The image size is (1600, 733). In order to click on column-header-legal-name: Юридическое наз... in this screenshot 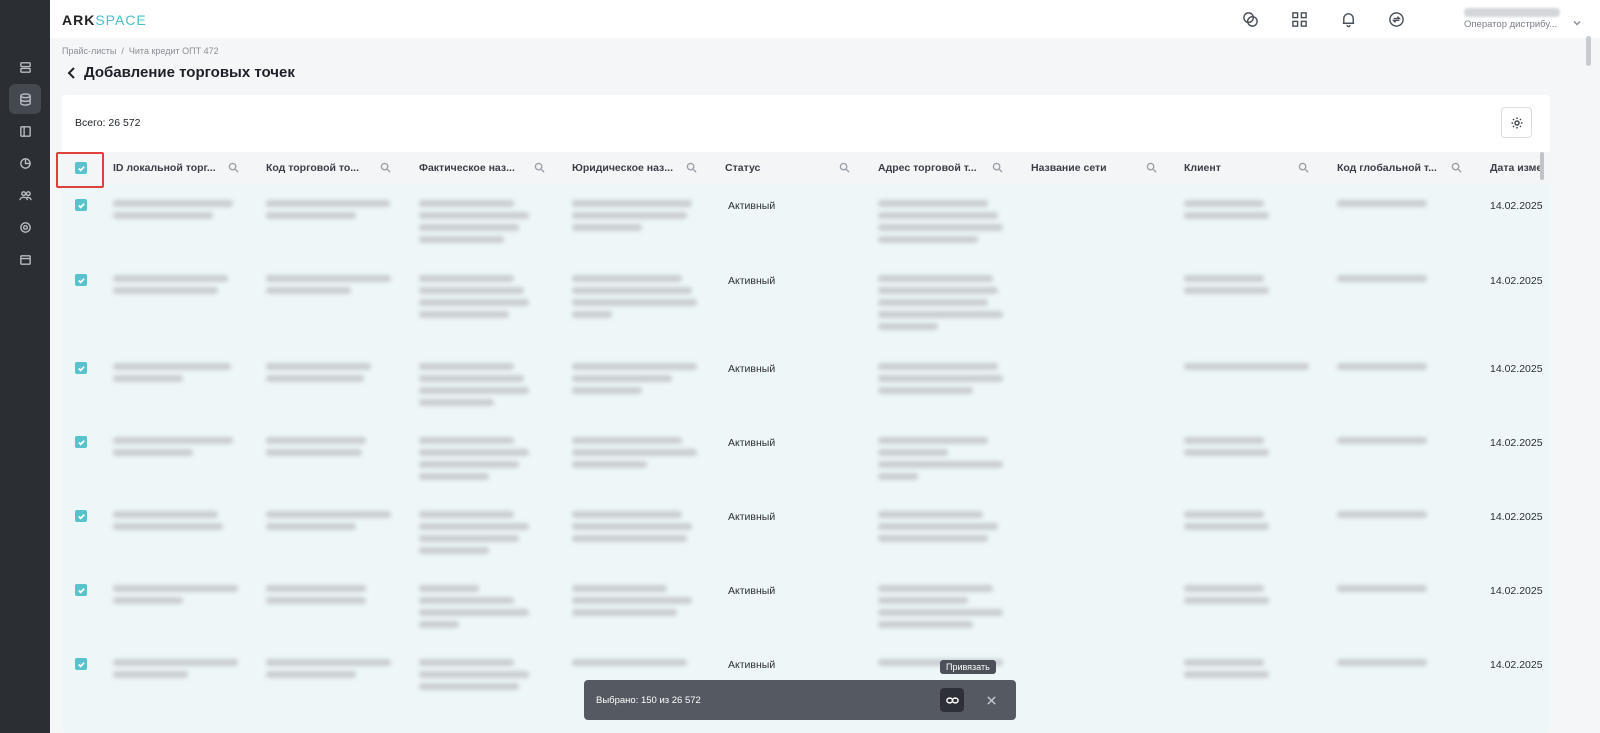, I will do `click(642, 168)`.